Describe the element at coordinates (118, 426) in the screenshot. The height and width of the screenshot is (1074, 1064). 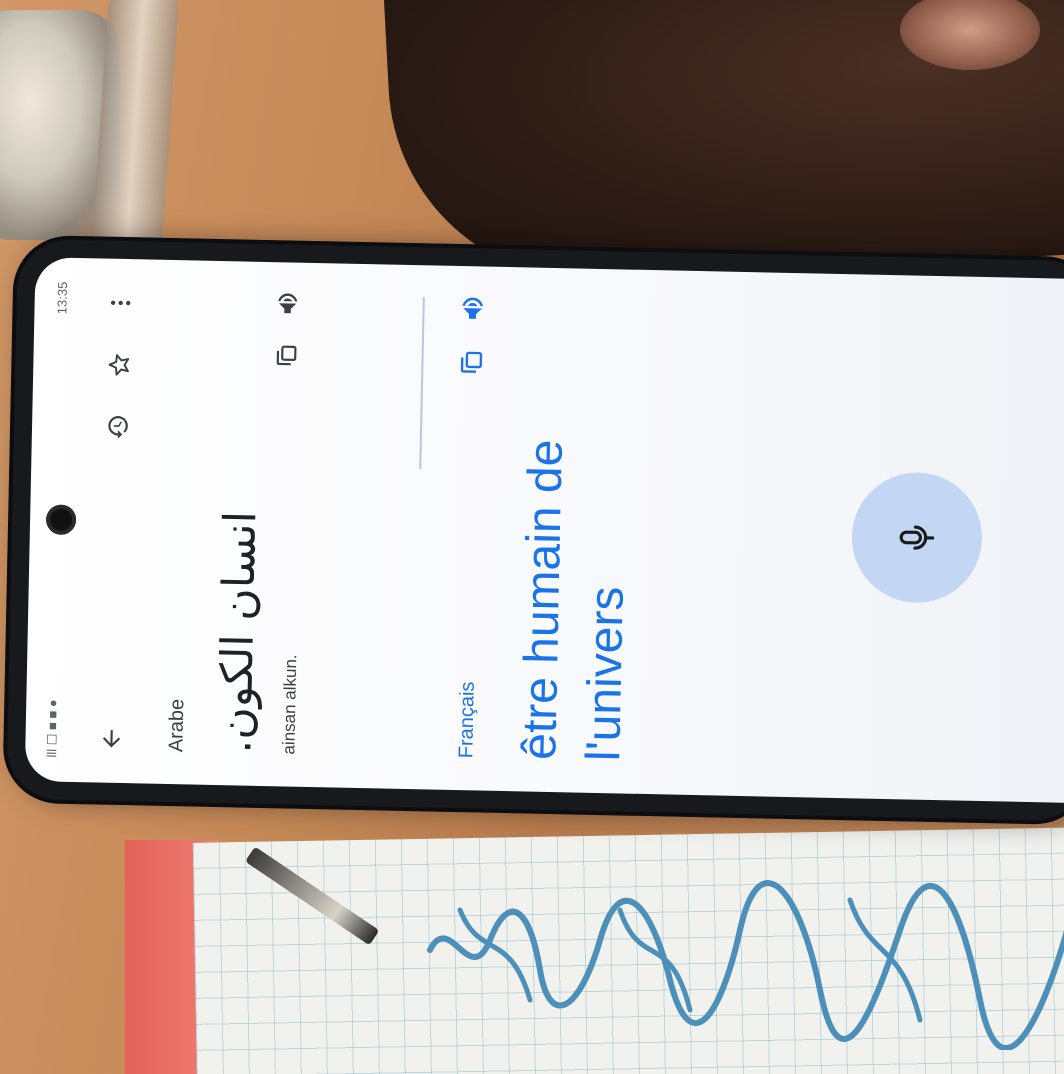
I see `history-icon` at that location.